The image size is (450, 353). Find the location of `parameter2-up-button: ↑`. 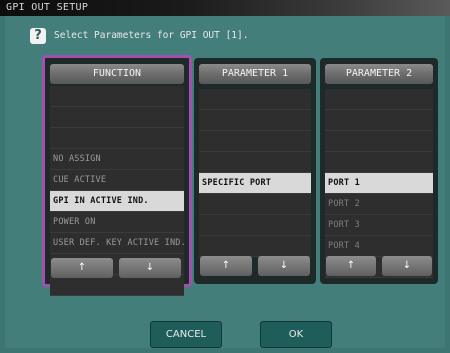

parameter2-up-button: ↑ is located at coordinates (351, 266).